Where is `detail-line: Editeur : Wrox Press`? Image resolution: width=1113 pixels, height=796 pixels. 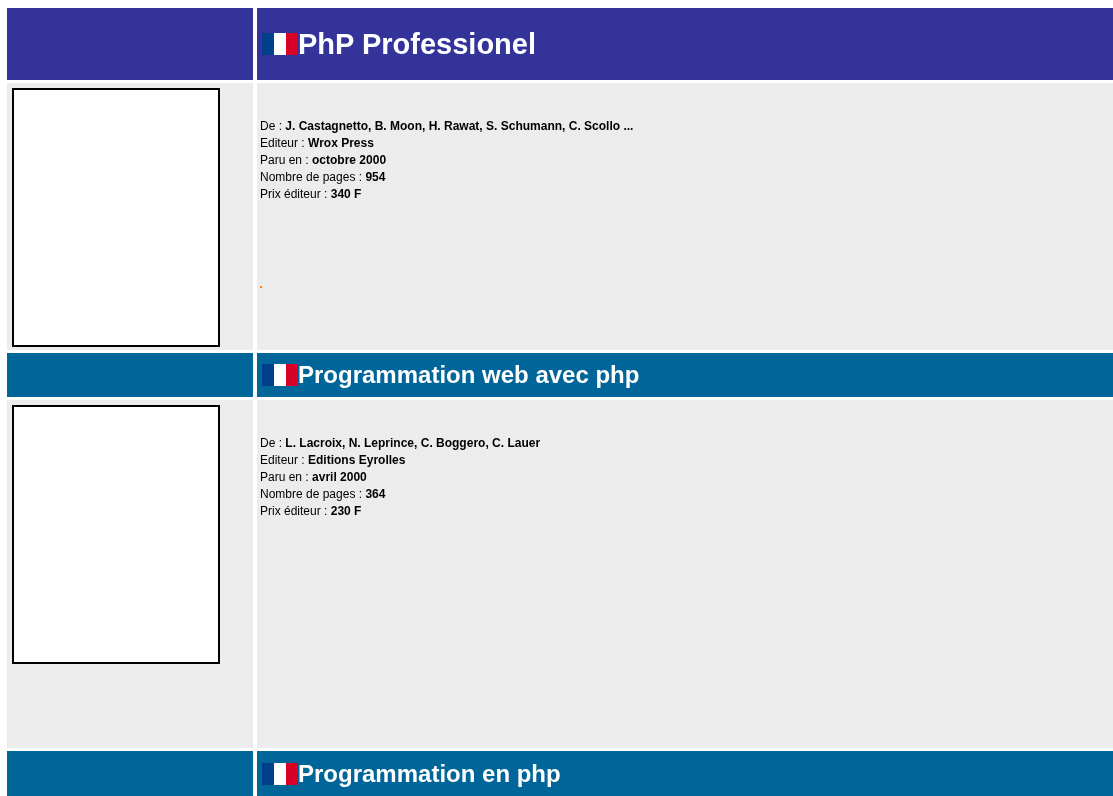 detail-line: Editeur : Wrox Press is located at coordinates (317, 144).